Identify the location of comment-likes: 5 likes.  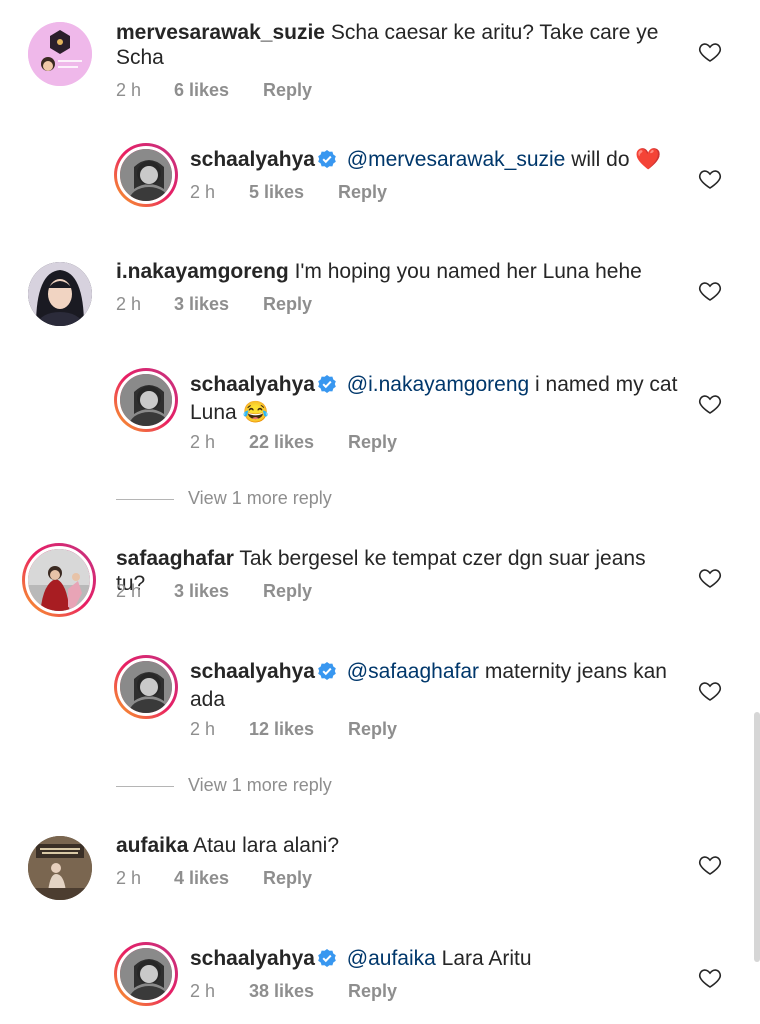
(276, 192).